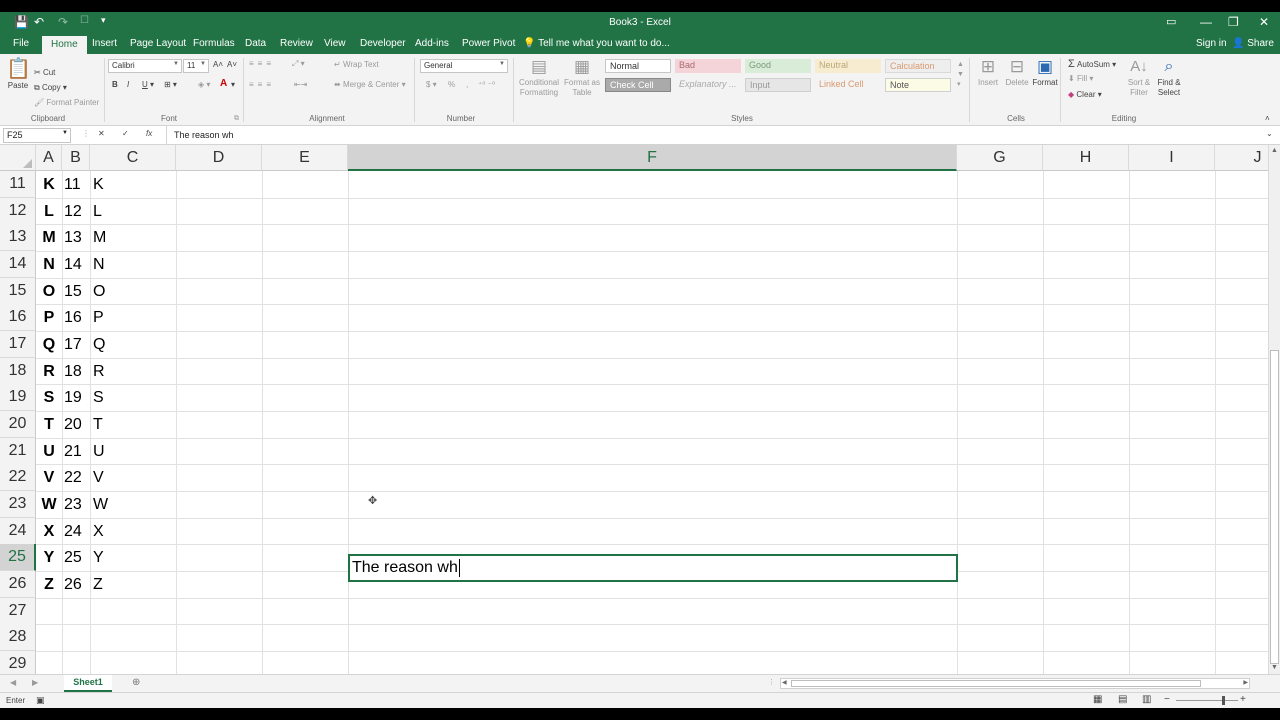 The height and width of the screenshot is (720, 1280). What do you see at coordinates (1139, 77) in the screenshot?
I see `sort-filter-button: A↓ Sort & Filter` at bounding box center [1139, 77].